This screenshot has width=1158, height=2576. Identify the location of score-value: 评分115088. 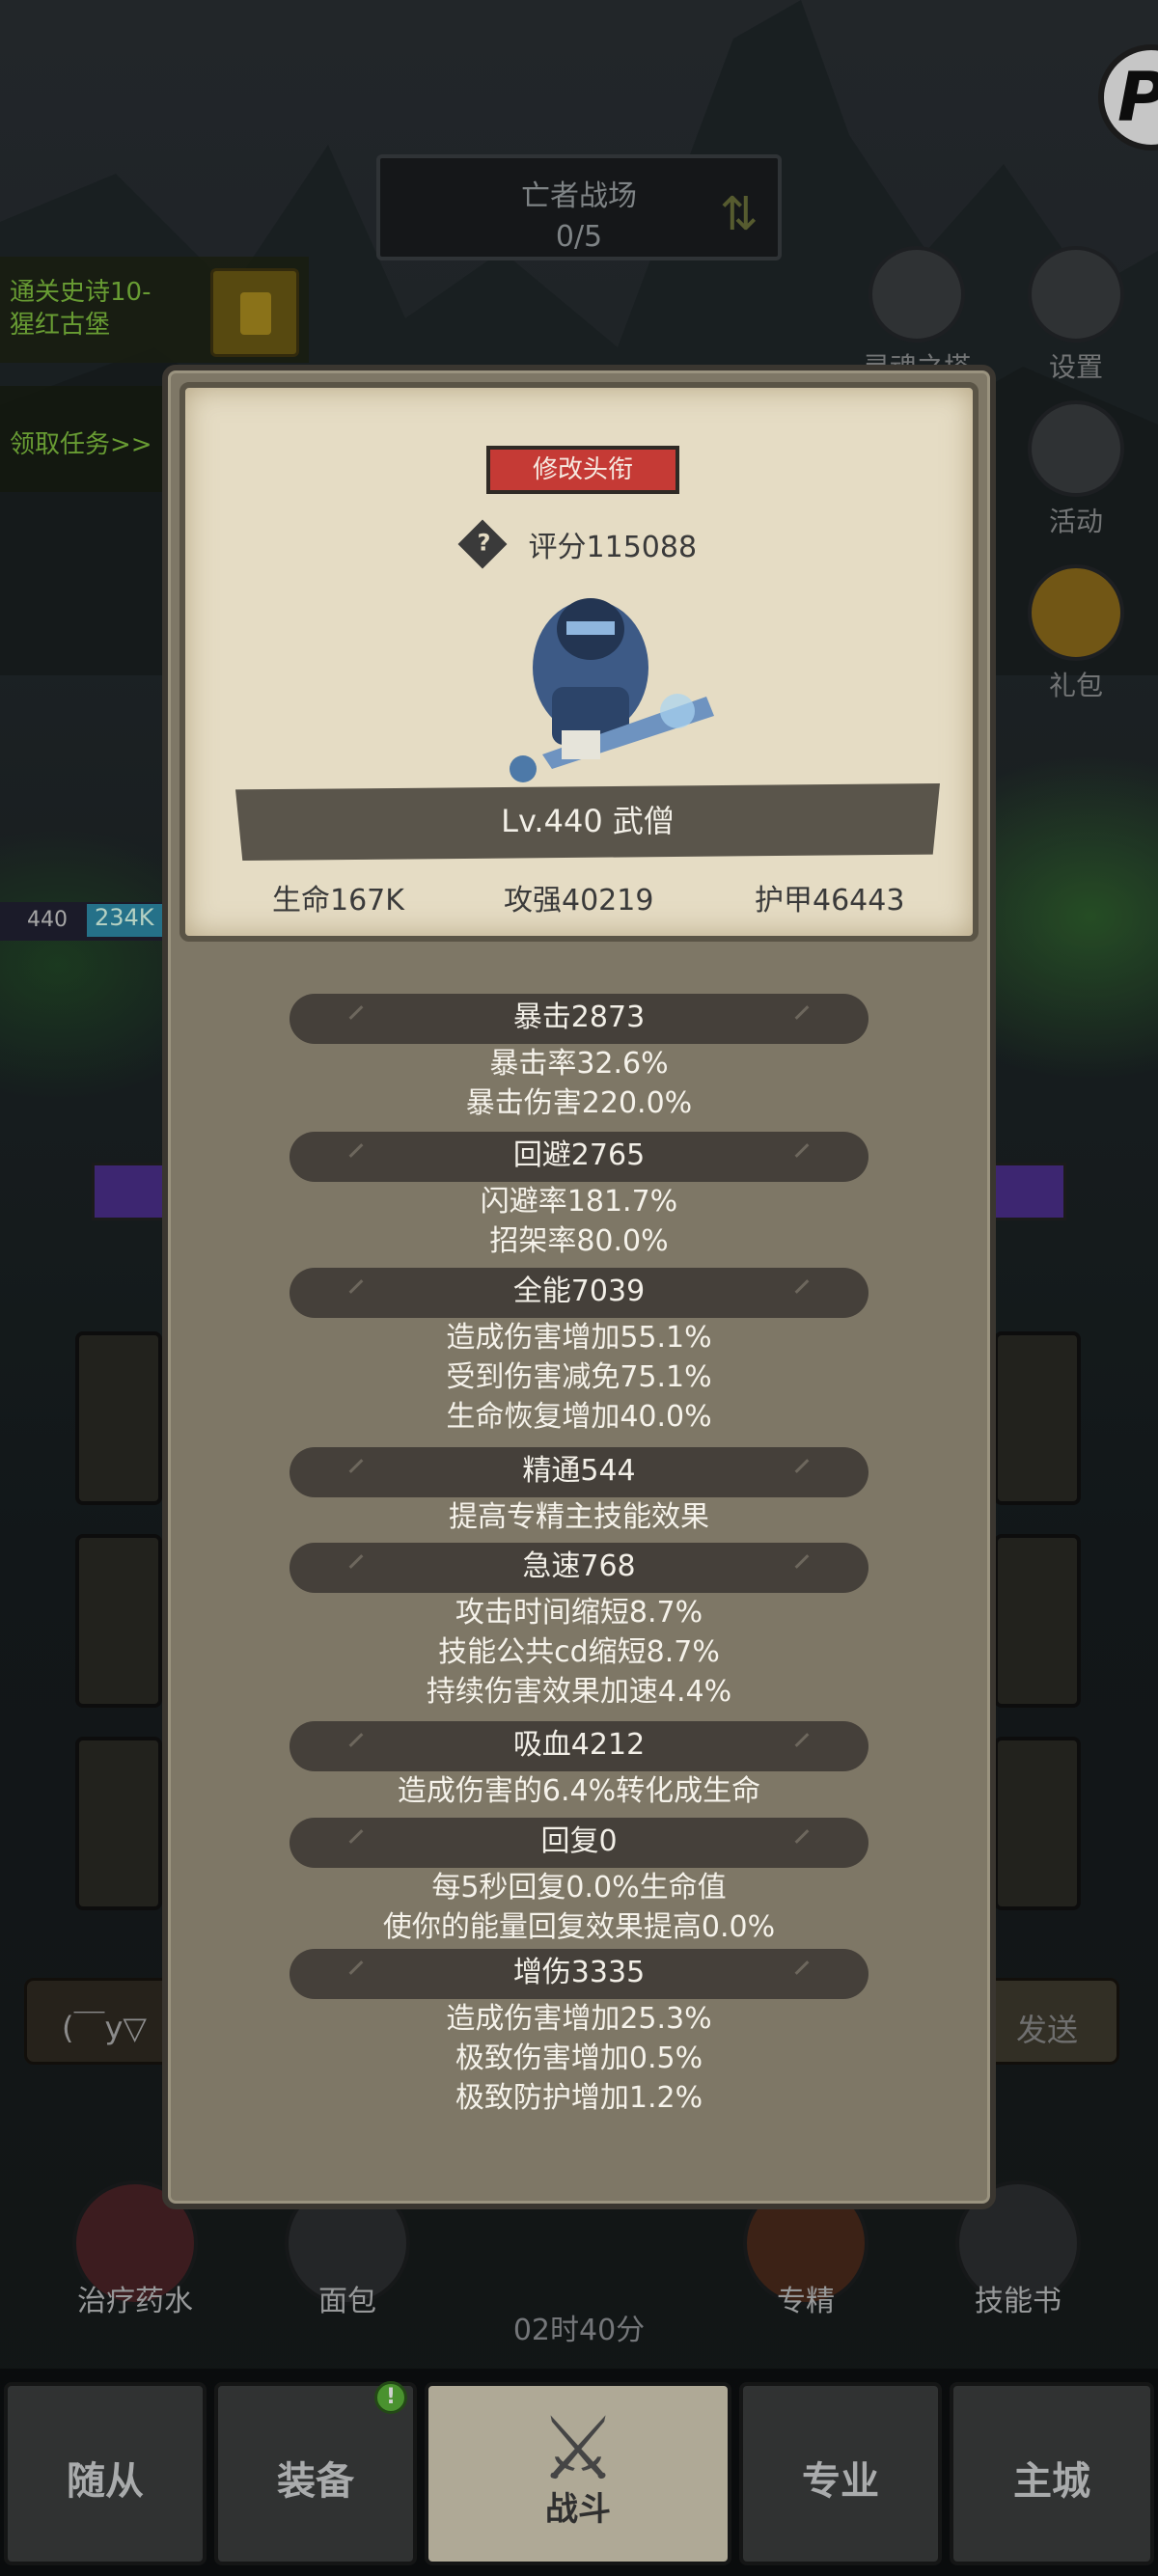
(613, 548).